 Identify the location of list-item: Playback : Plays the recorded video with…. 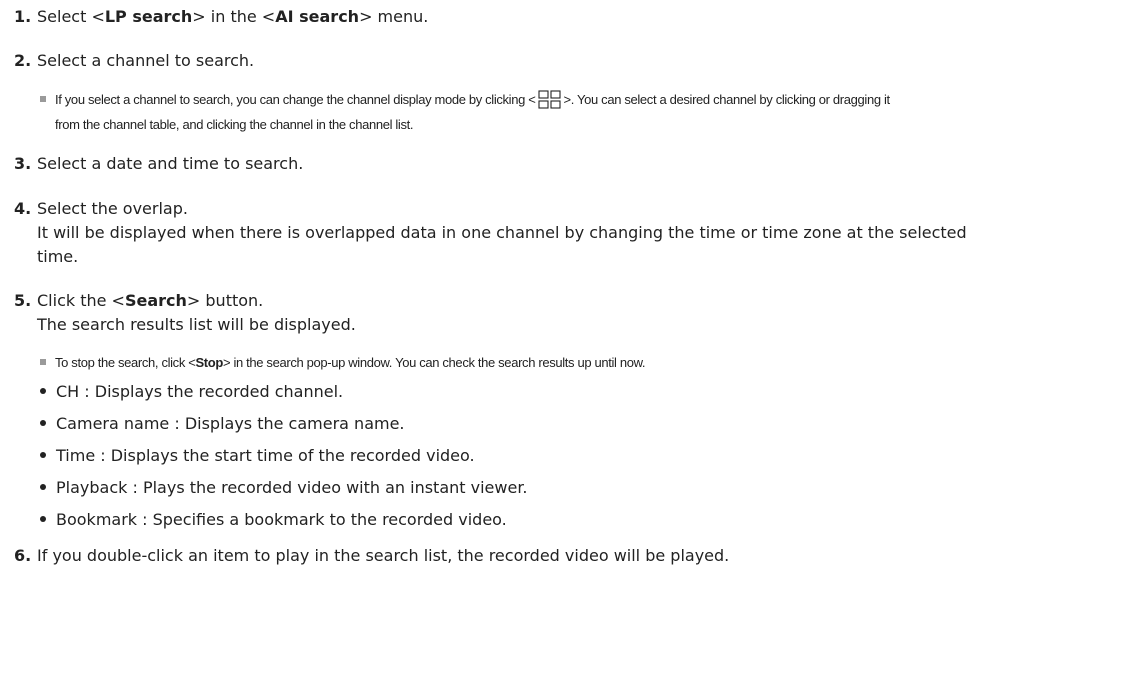
(284, 488).